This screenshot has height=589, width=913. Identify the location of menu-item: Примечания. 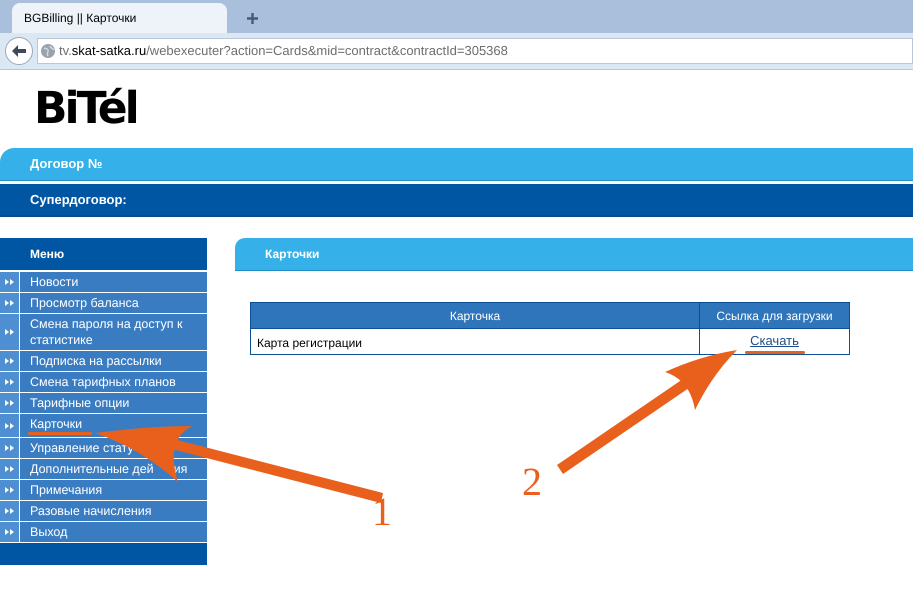
(103, 490).